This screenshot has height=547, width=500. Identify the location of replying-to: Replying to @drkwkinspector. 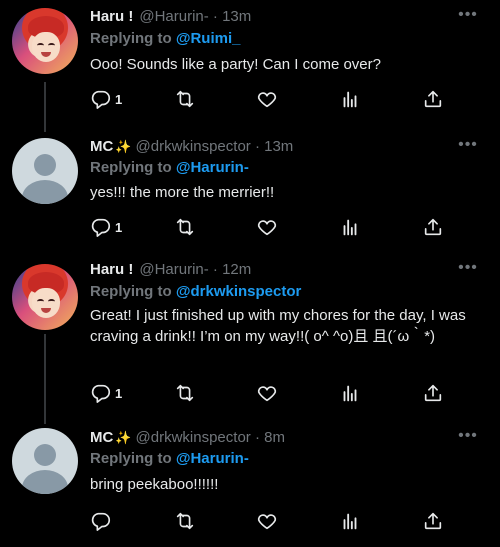
(195, 291).